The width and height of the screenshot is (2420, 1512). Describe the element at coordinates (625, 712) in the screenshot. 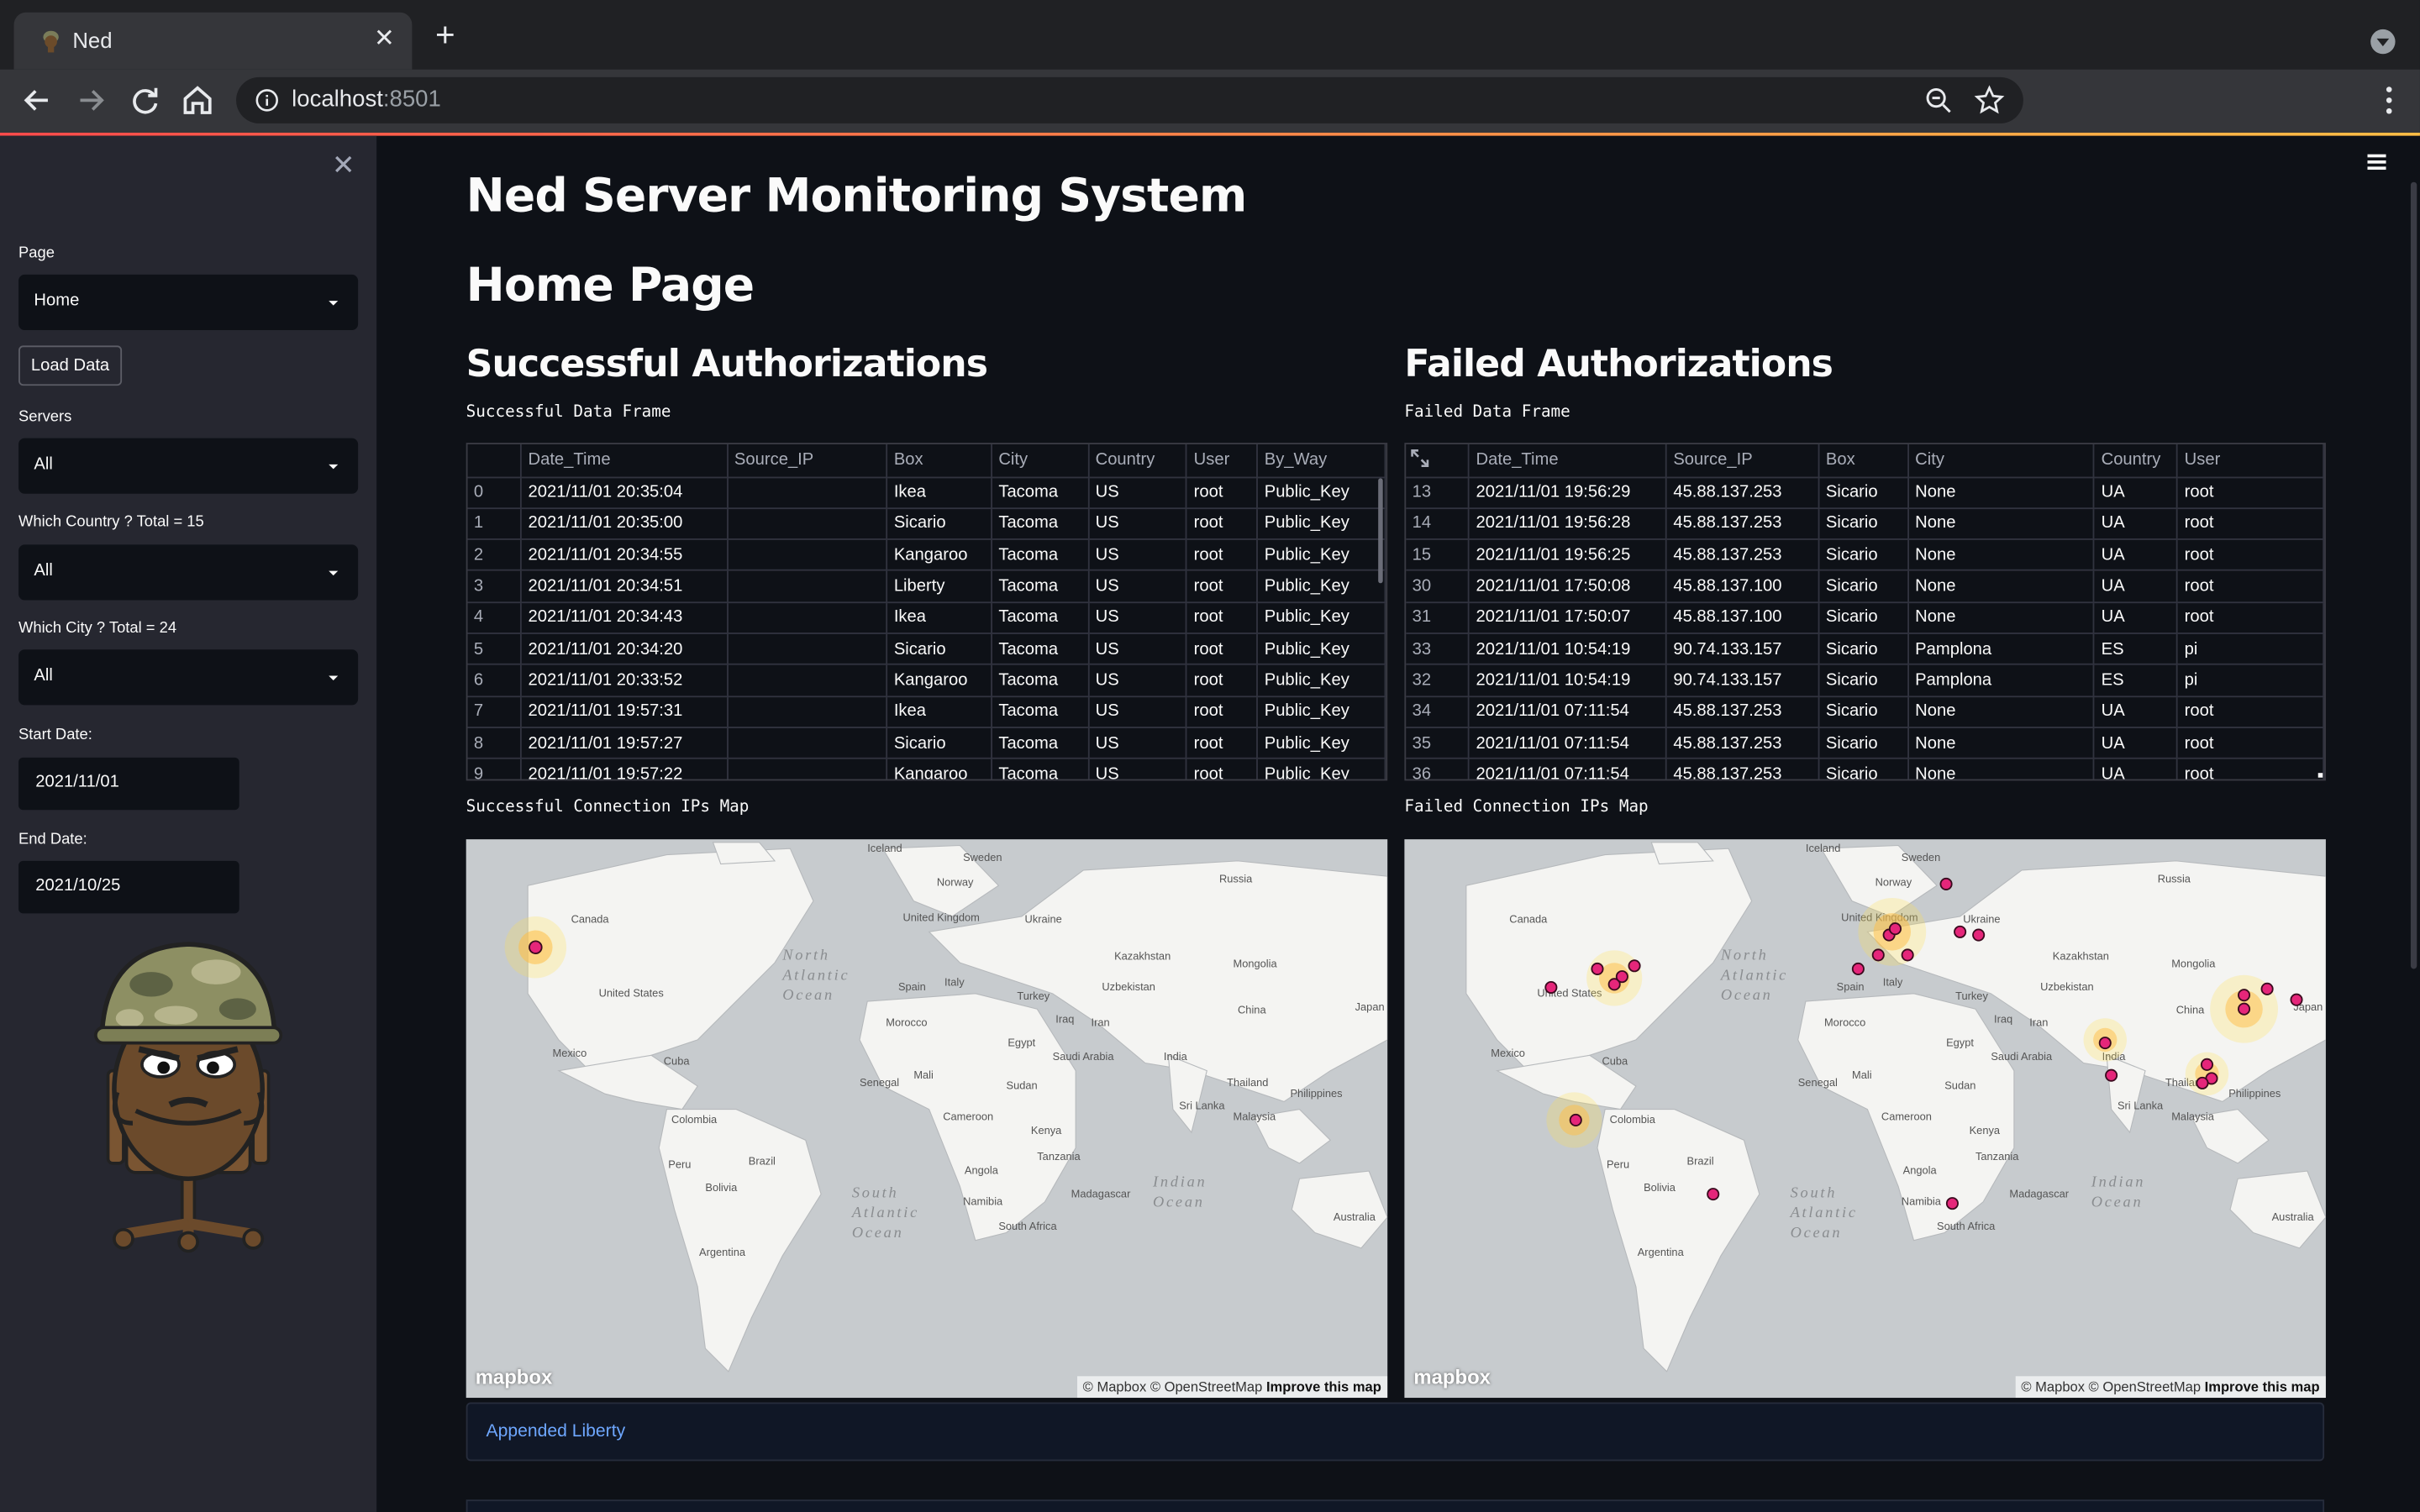

I see `table-cell: 2021/11/01 19:57:31` at that location.